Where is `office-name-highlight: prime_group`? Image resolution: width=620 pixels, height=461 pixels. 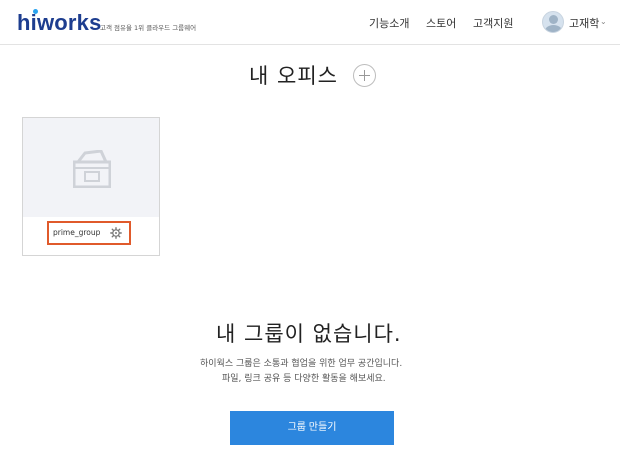 office-name-highlight: prime_group is located at coordinates (89, 233).